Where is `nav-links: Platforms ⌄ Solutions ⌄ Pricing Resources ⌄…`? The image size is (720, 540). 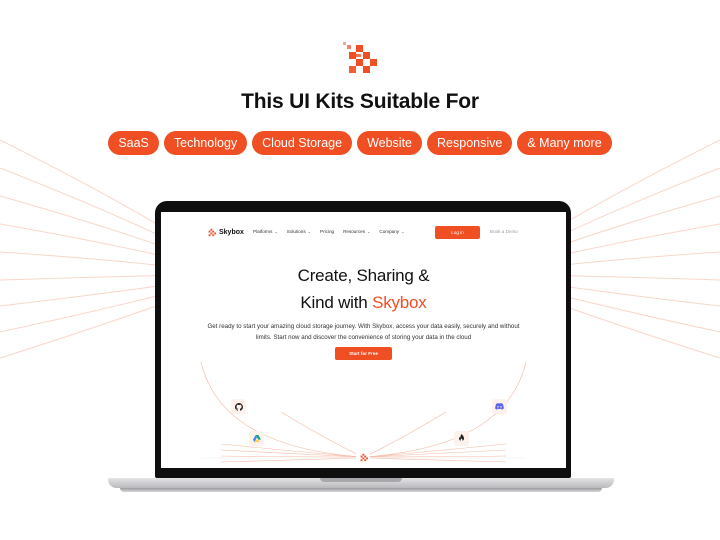 nav-links: Platforms ⌄ Solutions ⌄ Pricing Resources ⌄… is located at coordinates (328, 231).